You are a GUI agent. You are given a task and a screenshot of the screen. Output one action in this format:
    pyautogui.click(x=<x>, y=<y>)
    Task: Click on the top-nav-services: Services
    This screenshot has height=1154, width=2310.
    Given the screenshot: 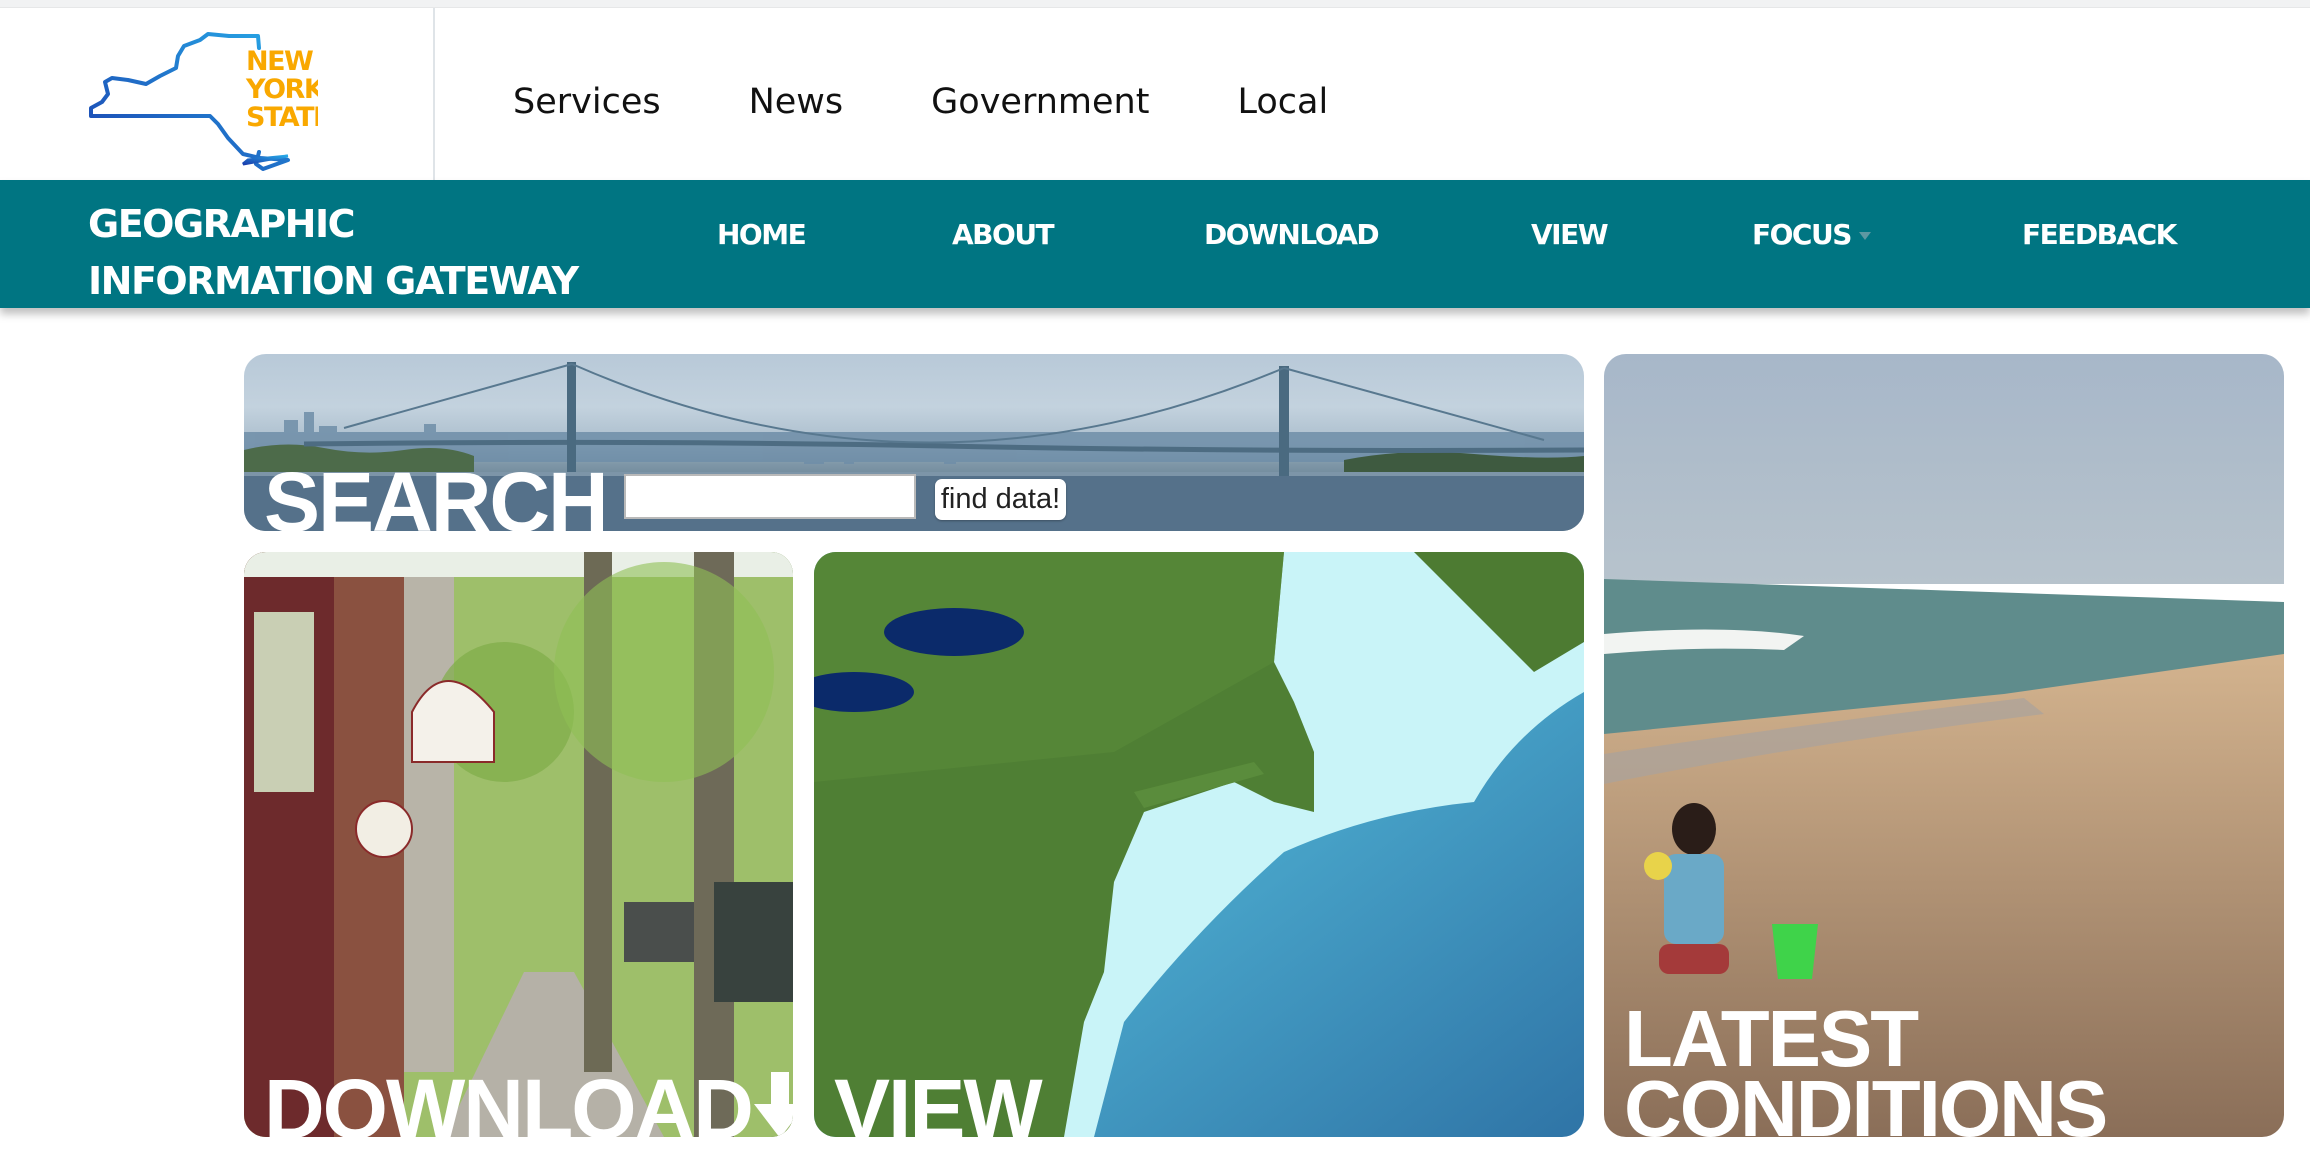 What is the action you would take?
    pyautogui.click(x=587, y=102)
    